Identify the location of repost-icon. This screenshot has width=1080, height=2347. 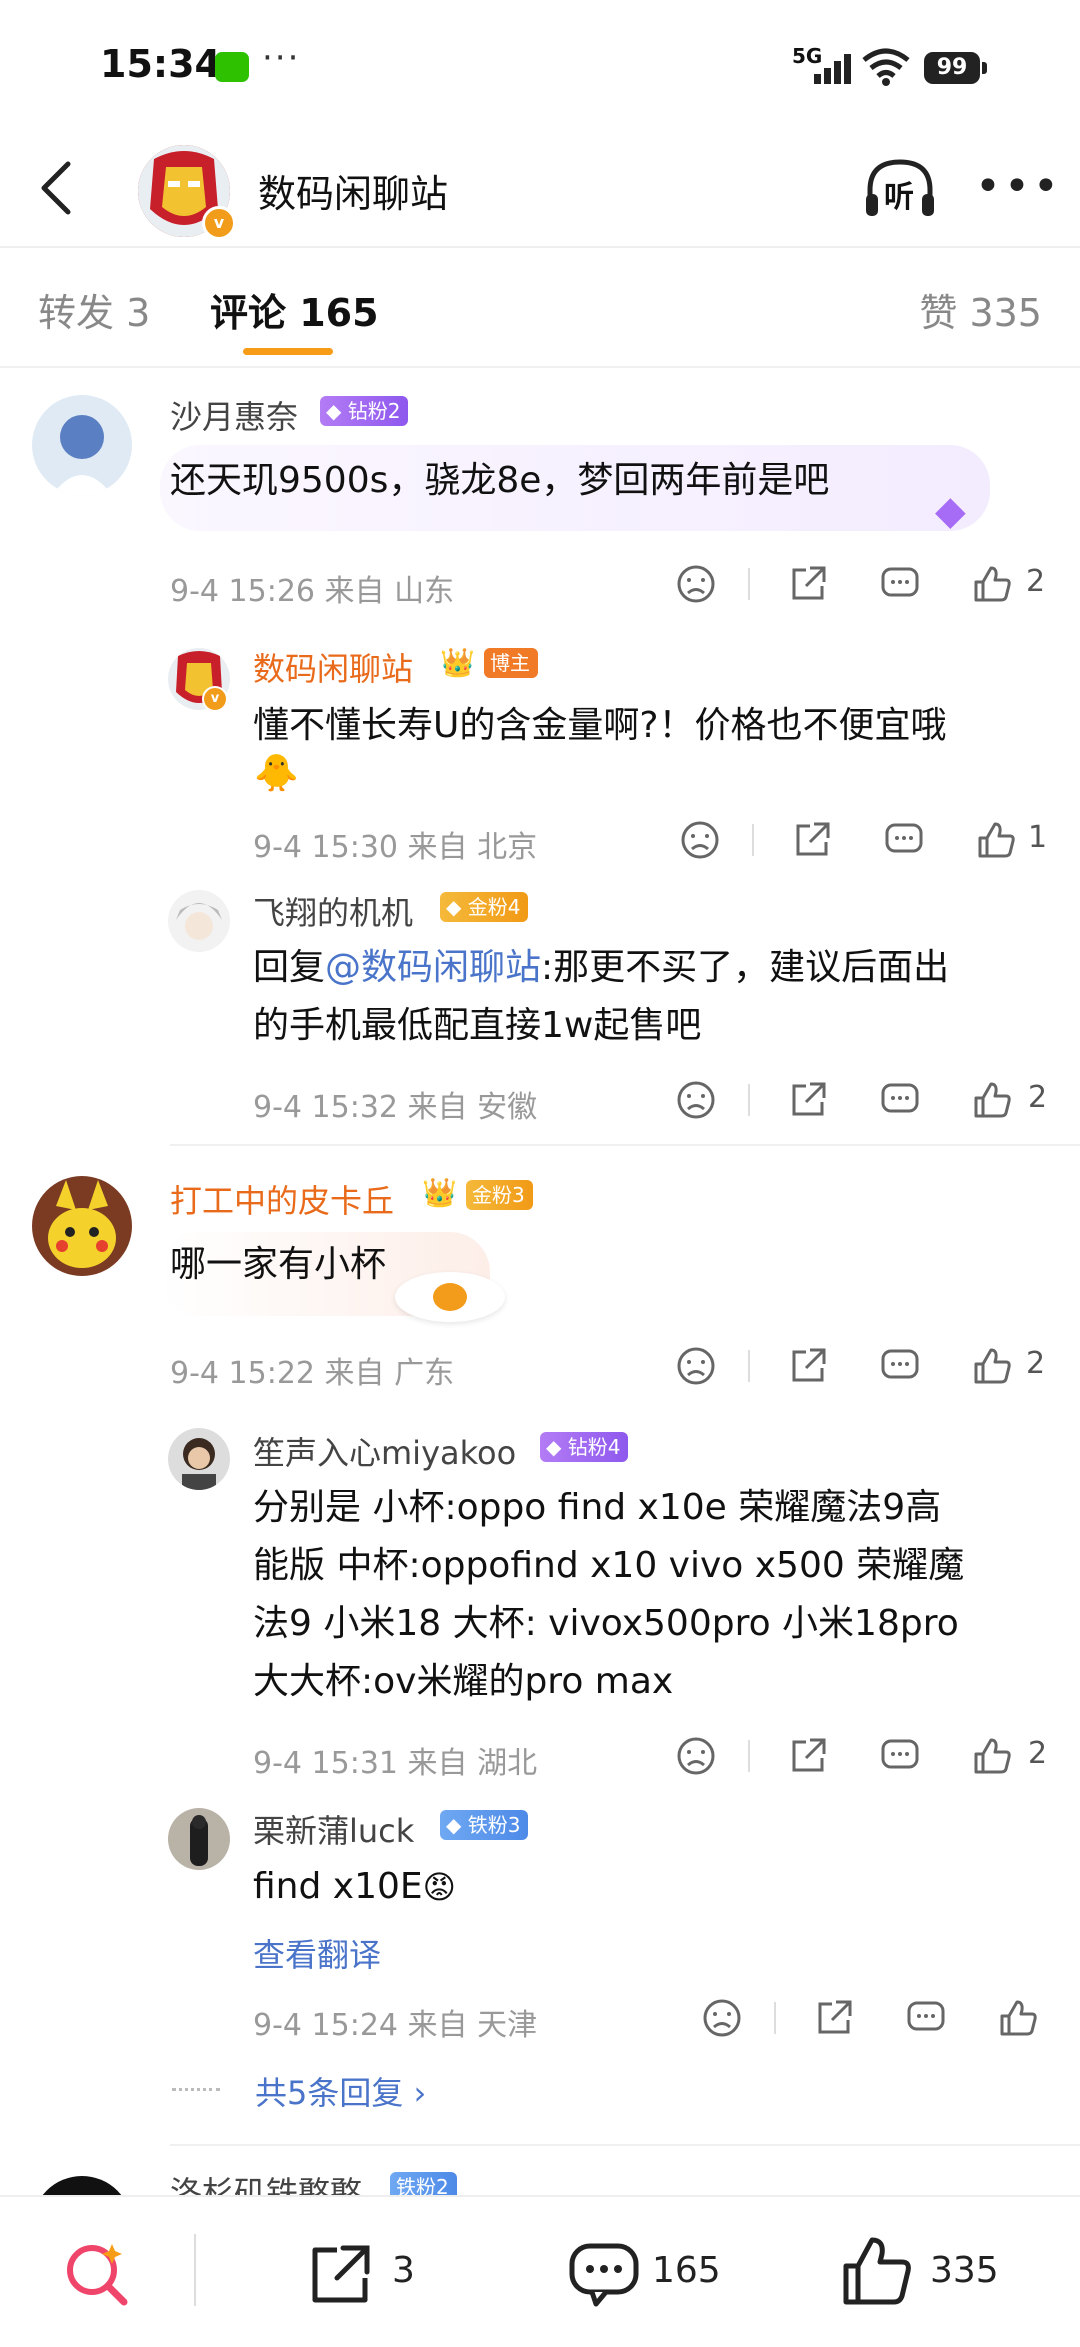
(341, 2274).